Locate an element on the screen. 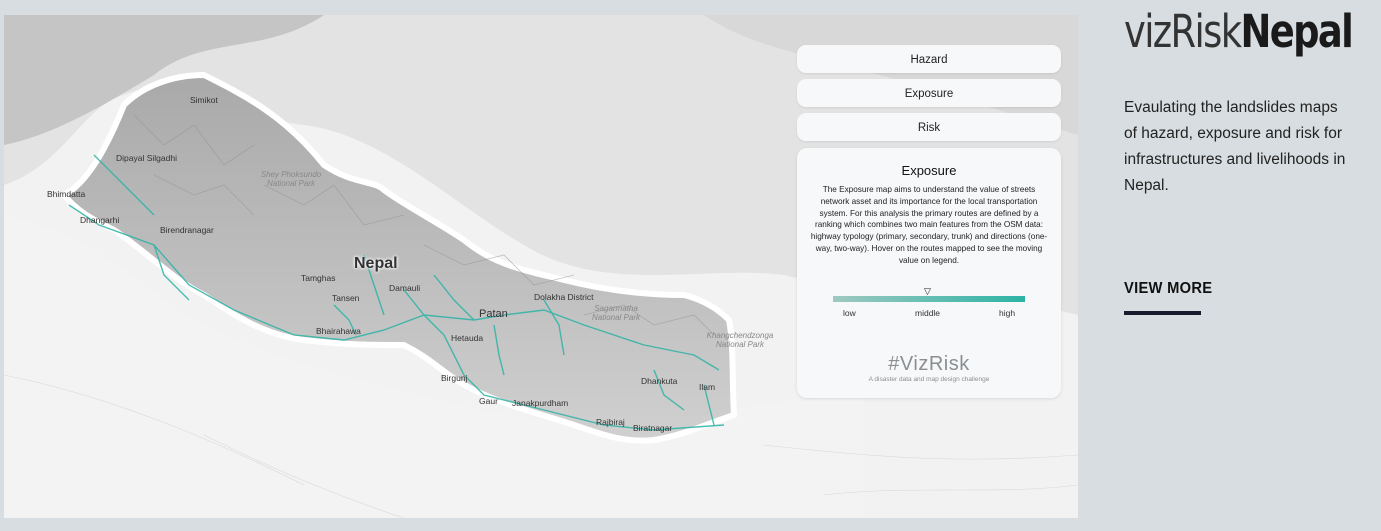  city-label: Dolakha District is located at coordinates (564, 297).